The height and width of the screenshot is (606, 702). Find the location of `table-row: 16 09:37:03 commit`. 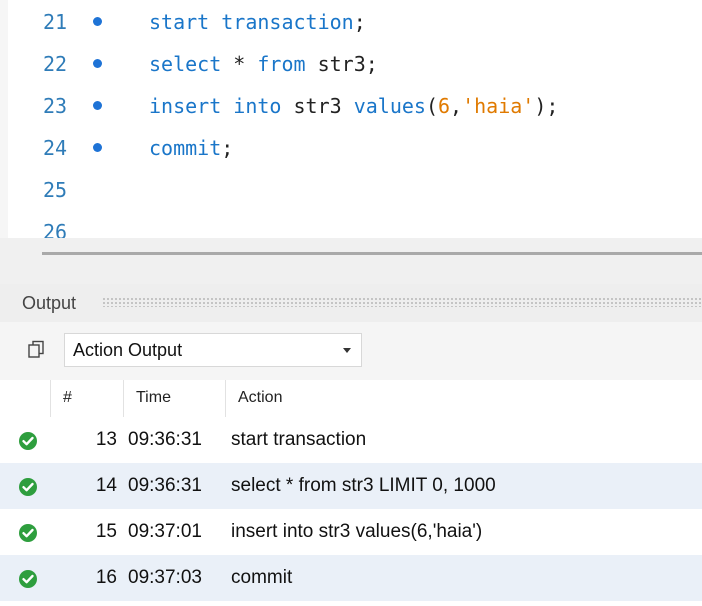

table-row: 16 09:37:03 commit is located at coordinates (351, 578).